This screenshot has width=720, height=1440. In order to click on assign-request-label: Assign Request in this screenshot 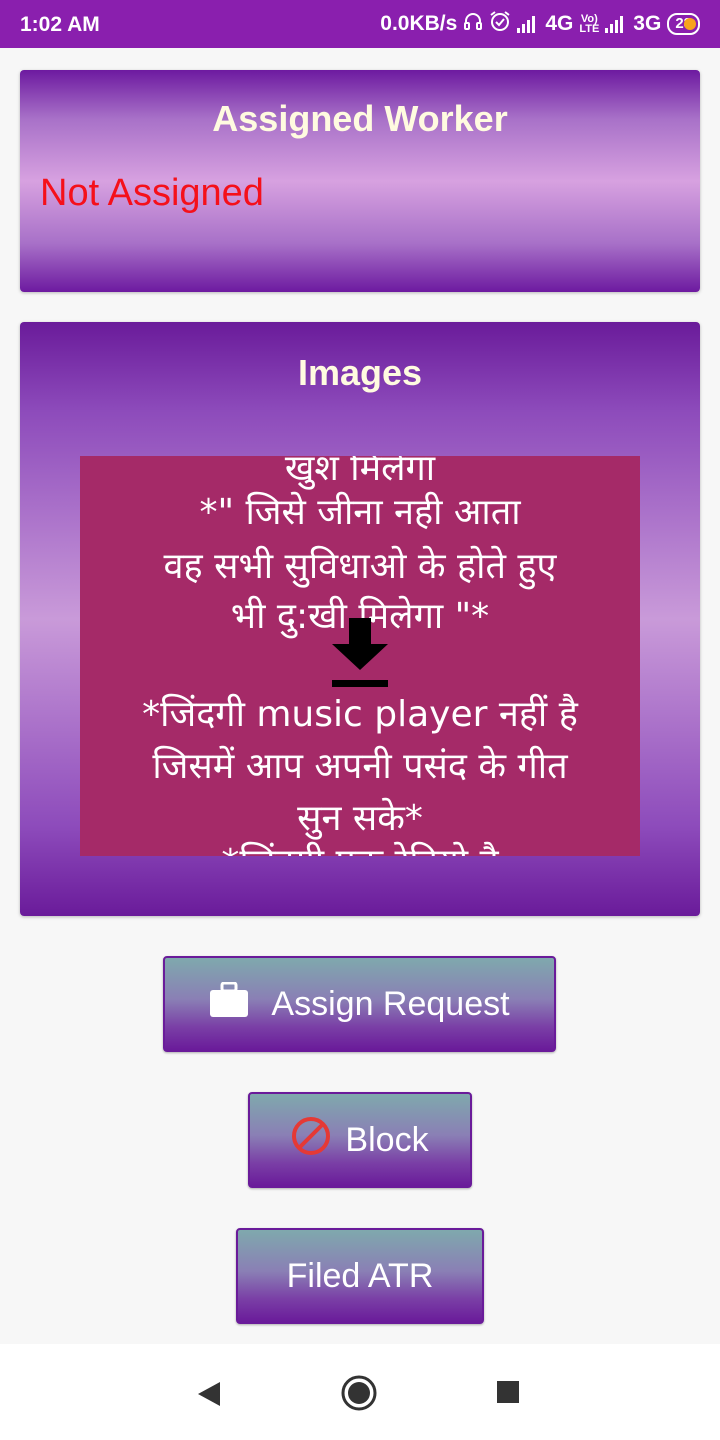, I will do `click(390, 1003)`.